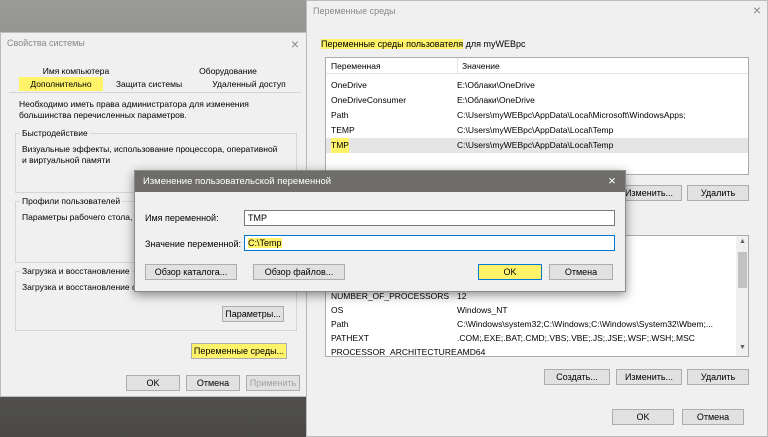 Image resolution: width=768 pixels, height=437 pixels. I want to click on name-label: Имя переменной:, so click(182, 218).